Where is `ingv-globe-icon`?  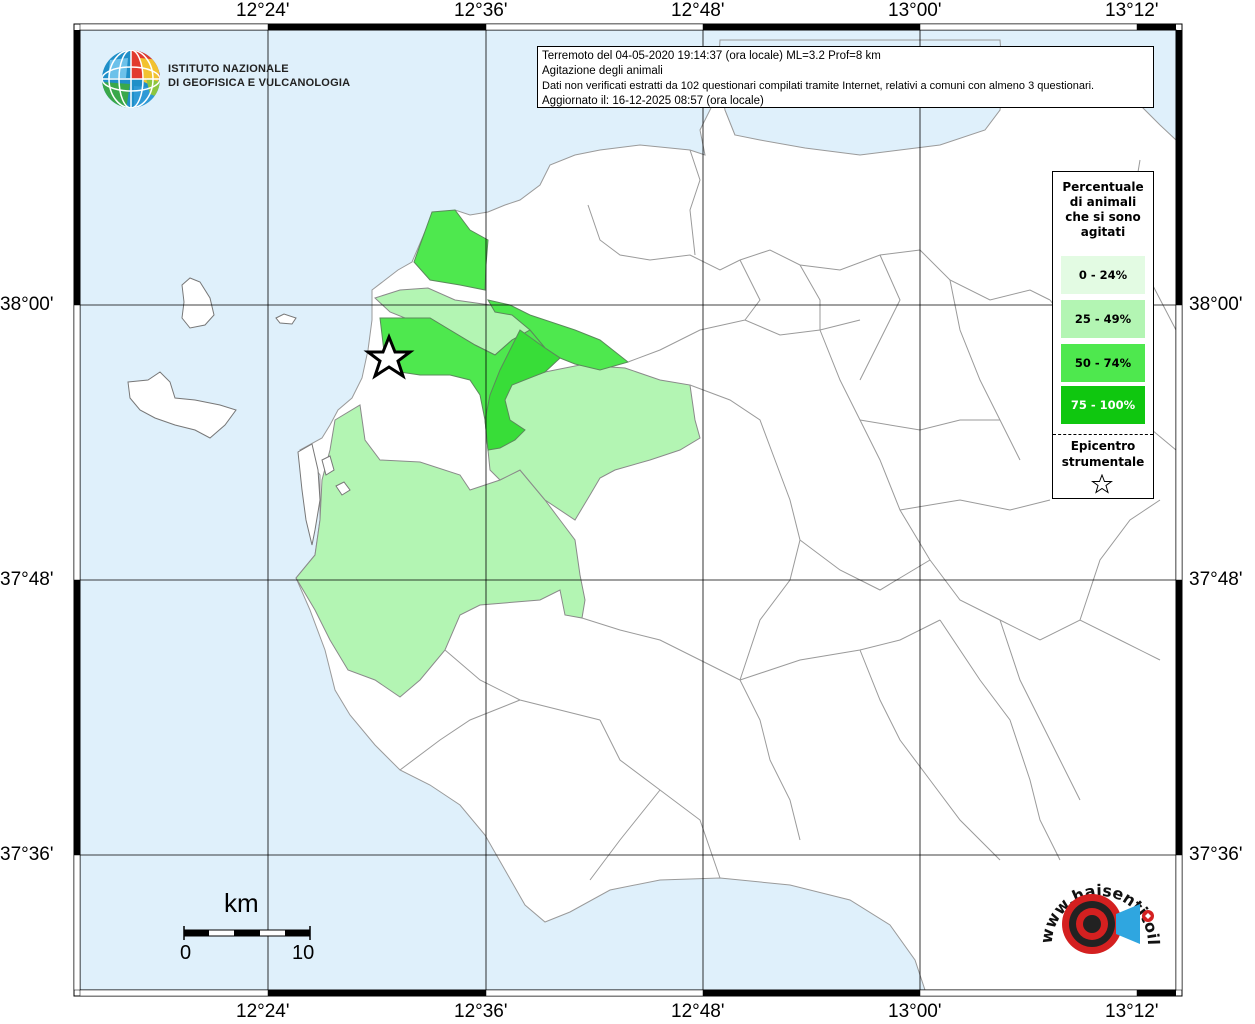
ingv-globe-icon is located at coordinates (131, 79).